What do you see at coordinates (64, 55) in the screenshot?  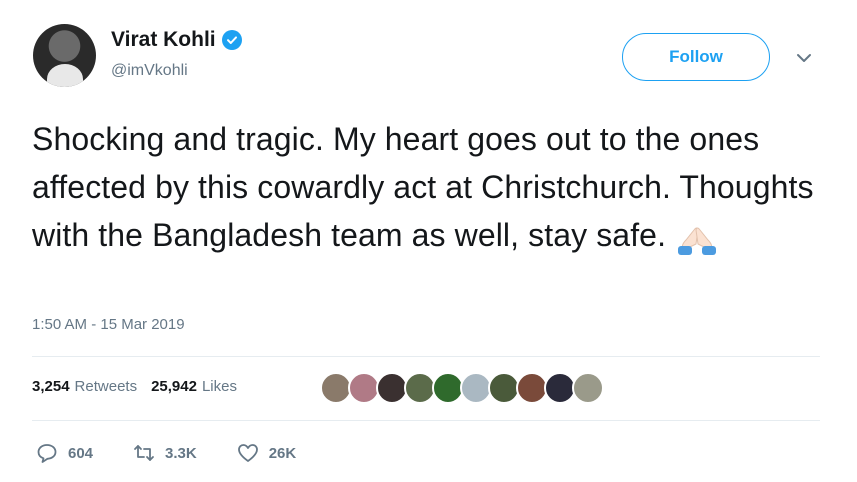 I see `avatar` at bounding box center [64, 55].